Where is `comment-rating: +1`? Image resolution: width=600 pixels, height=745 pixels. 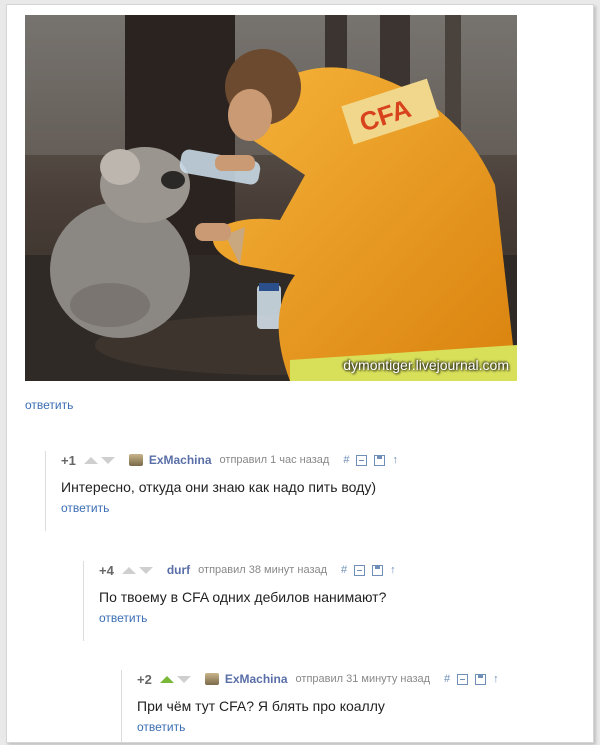 comment-rating: +1 is located at coordinates (68, 460).